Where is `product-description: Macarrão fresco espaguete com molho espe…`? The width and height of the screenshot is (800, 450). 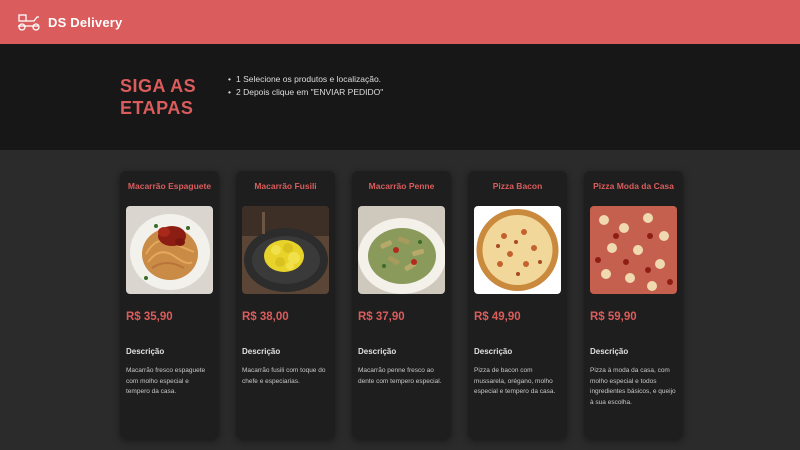 product-description: Macarrão fresco espaguete com molho espe… is located at coordinates (166, 381).